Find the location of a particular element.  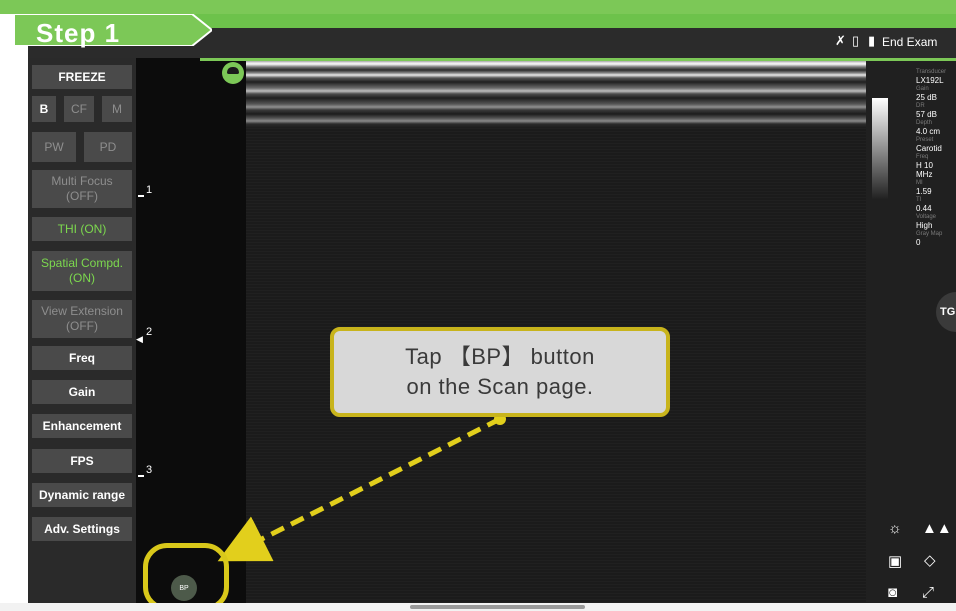

bp-button: BP is located at coordinates (184, 588).